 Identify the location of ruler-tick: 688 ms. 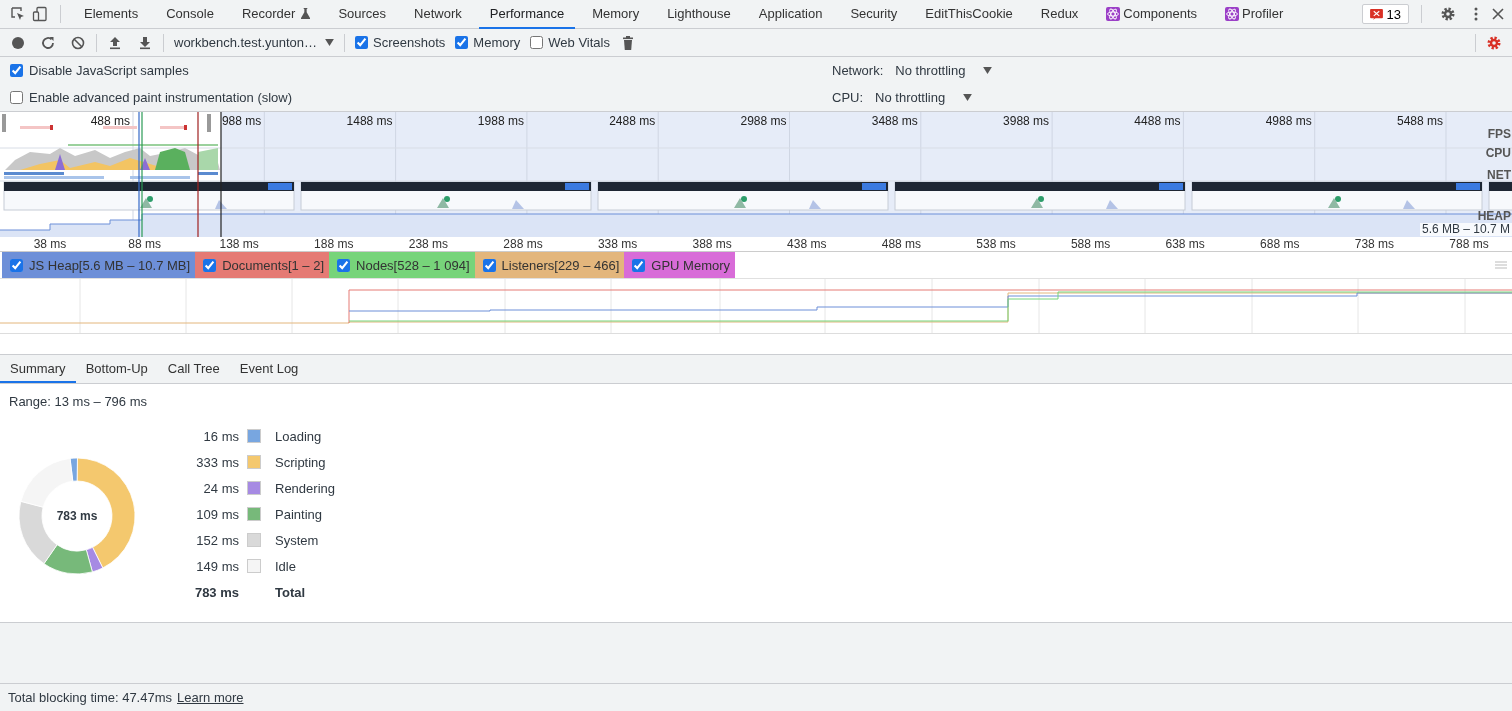
(1280, 244).